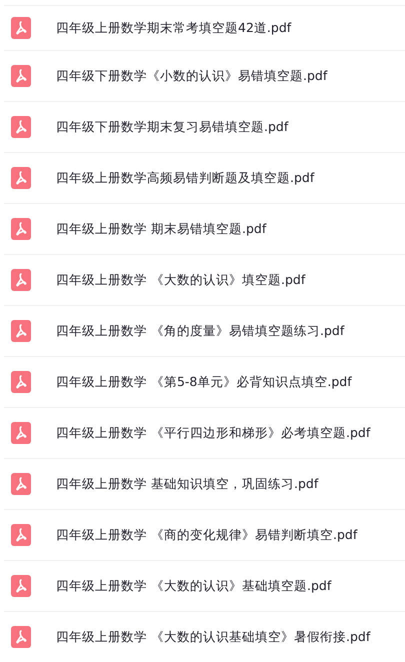  What do you see at coordinates (187, 484) in the screenshot?
I see `file-link: 四年级上册数学 基础知识填空，巩固练习.pdf` at bounding box center [187, 484].